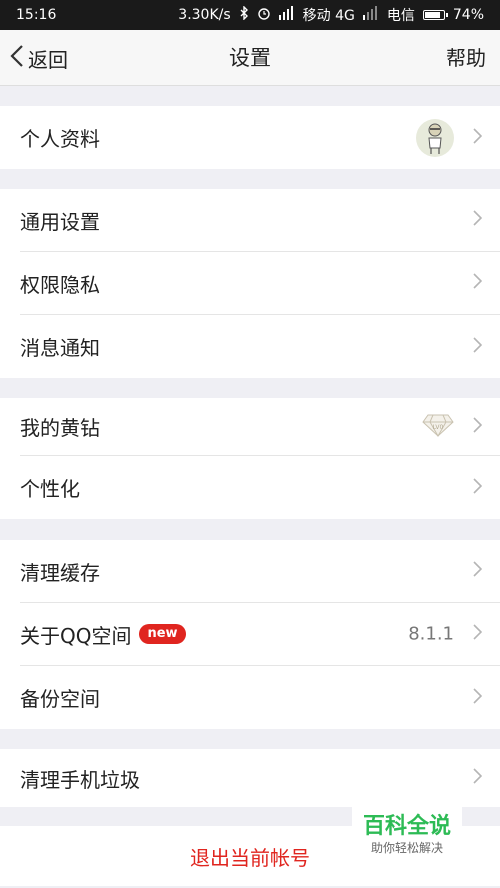 This screenshot has height=888, width=500. Describe the element at coordinates (48, 59) in the screenshot. I see `back-label: 返回` at that location.